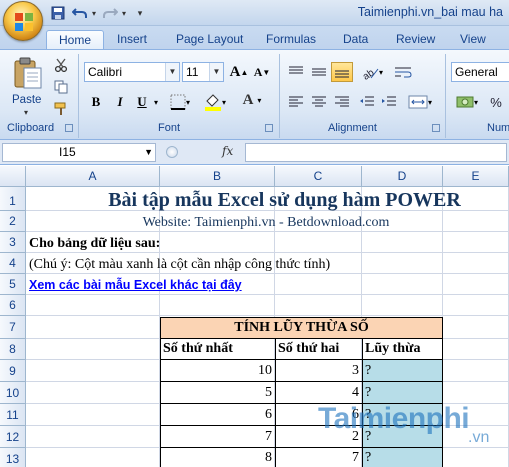  What do you see at coordinates (467, 102) in the screenshot?
I see `accounting-format-button: ▾` at bounding box center [467, 102].